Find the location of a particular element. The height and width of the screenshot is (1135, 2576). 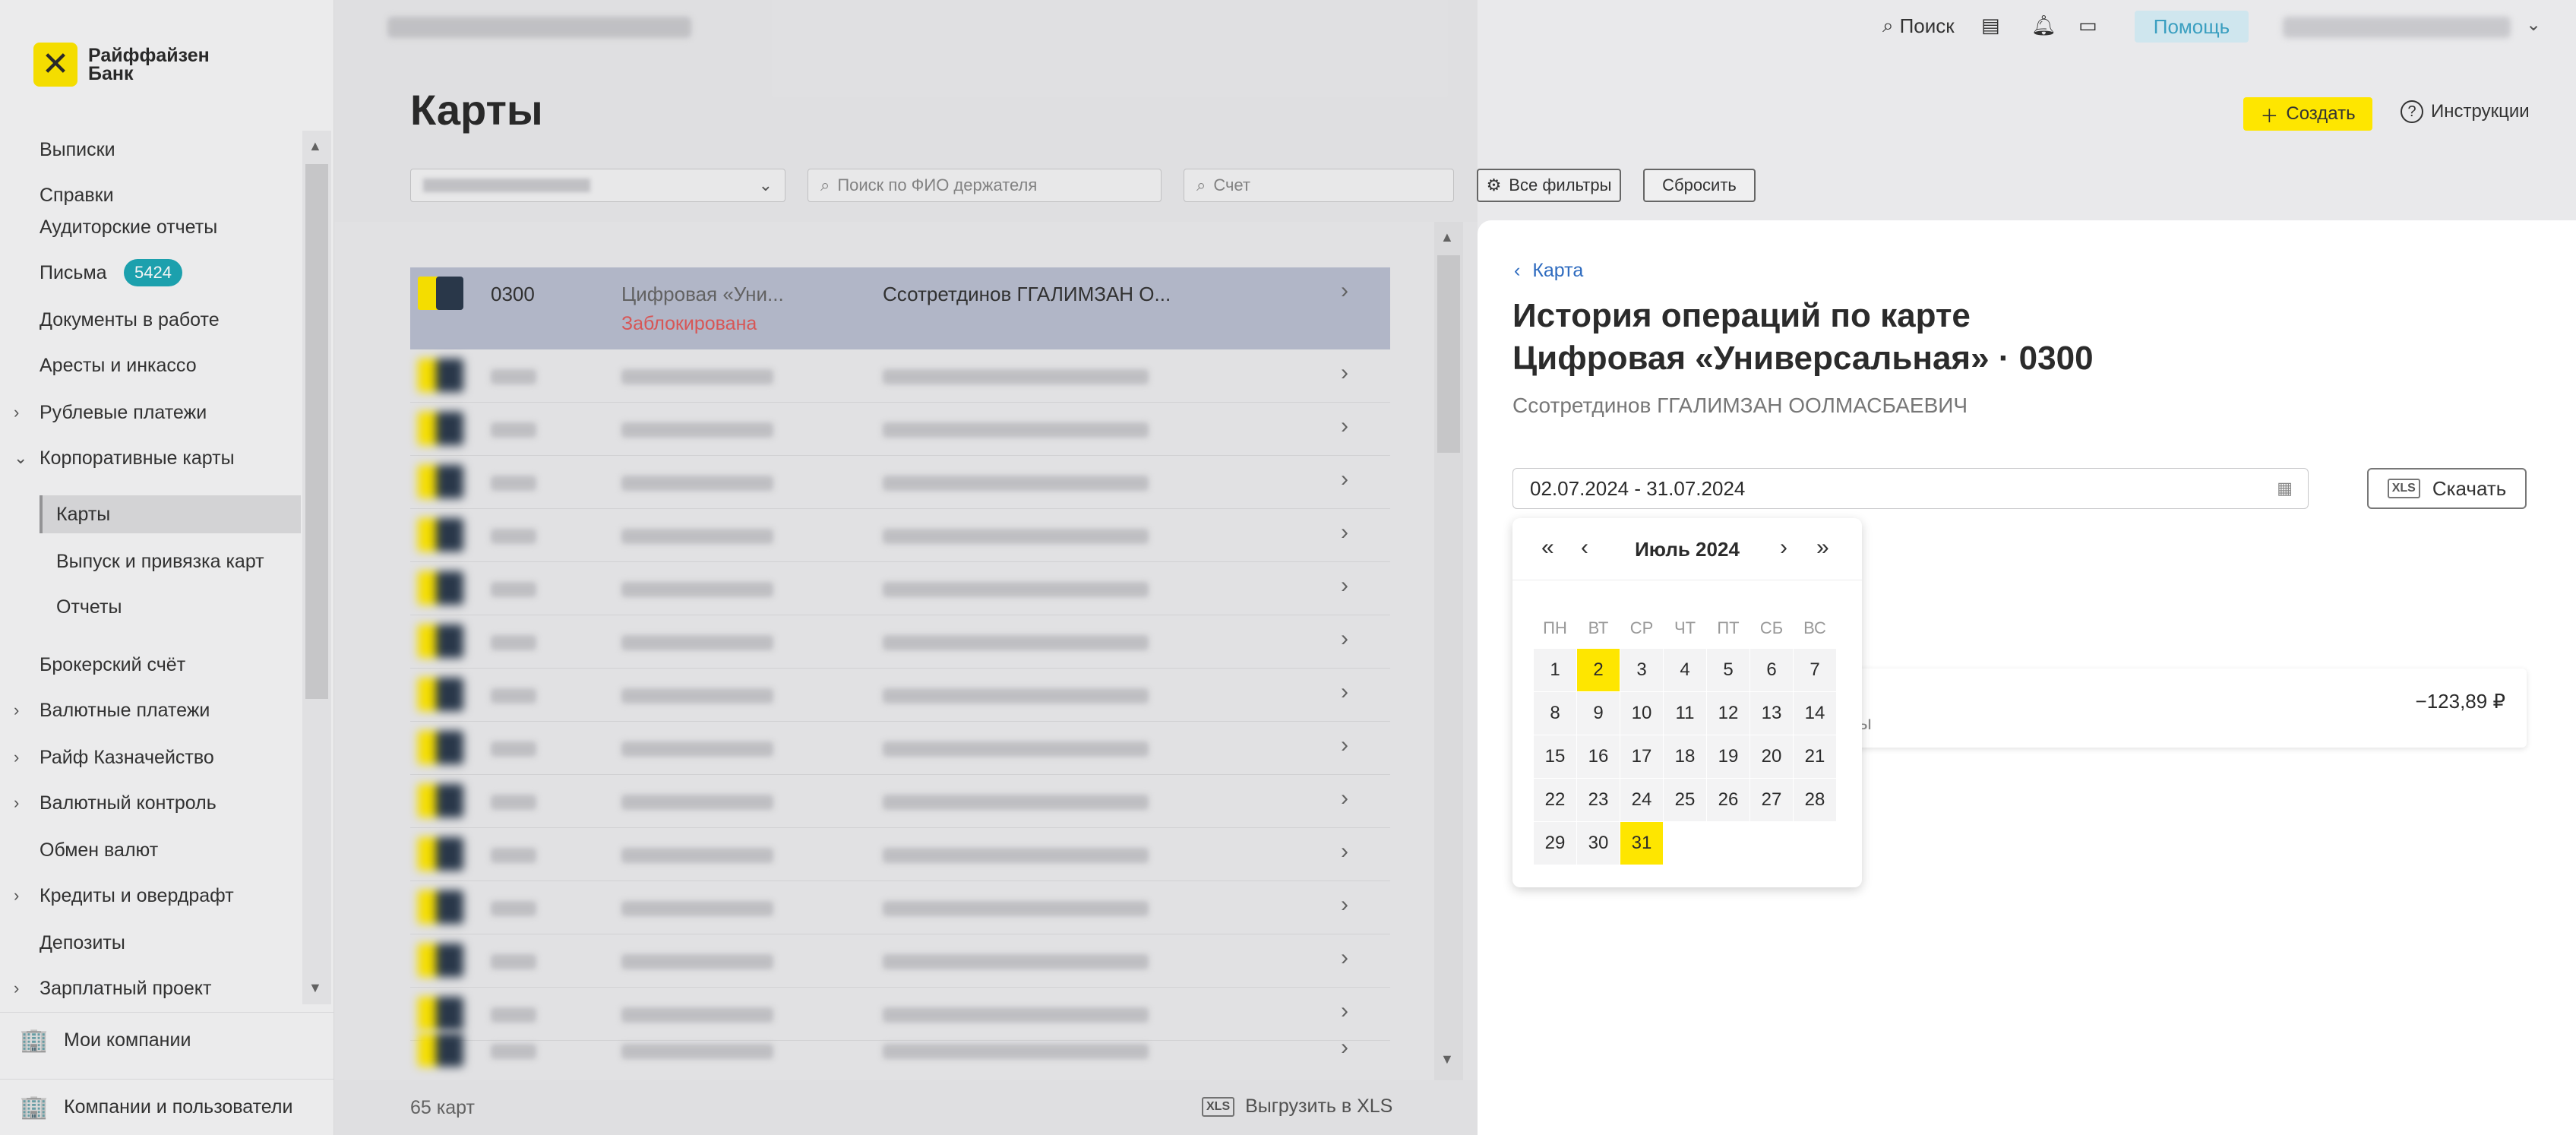

calendar-day: 11 is located at coordinates (1685, 713).